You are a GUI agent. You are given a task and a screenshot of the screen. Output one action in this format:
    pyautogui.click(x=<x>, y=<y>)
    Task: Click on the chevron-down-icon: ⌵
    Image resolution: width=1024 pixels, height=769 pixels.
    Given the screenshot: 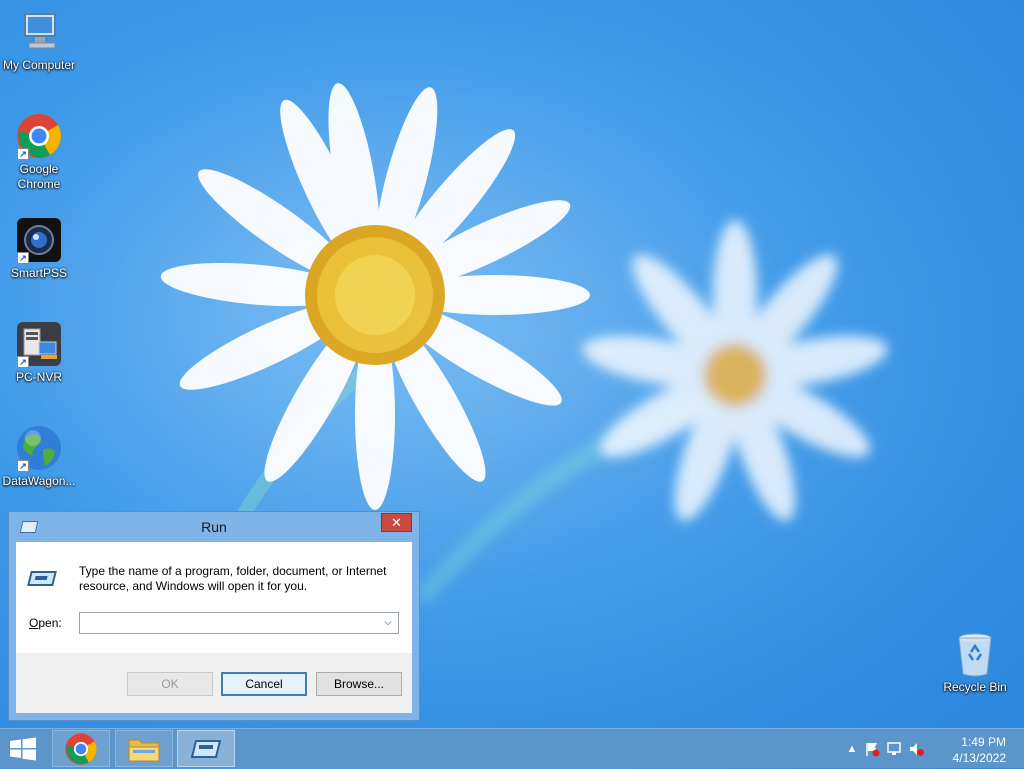 What is the action you would take?
    pyautogui.click(x=388, y=623)
    